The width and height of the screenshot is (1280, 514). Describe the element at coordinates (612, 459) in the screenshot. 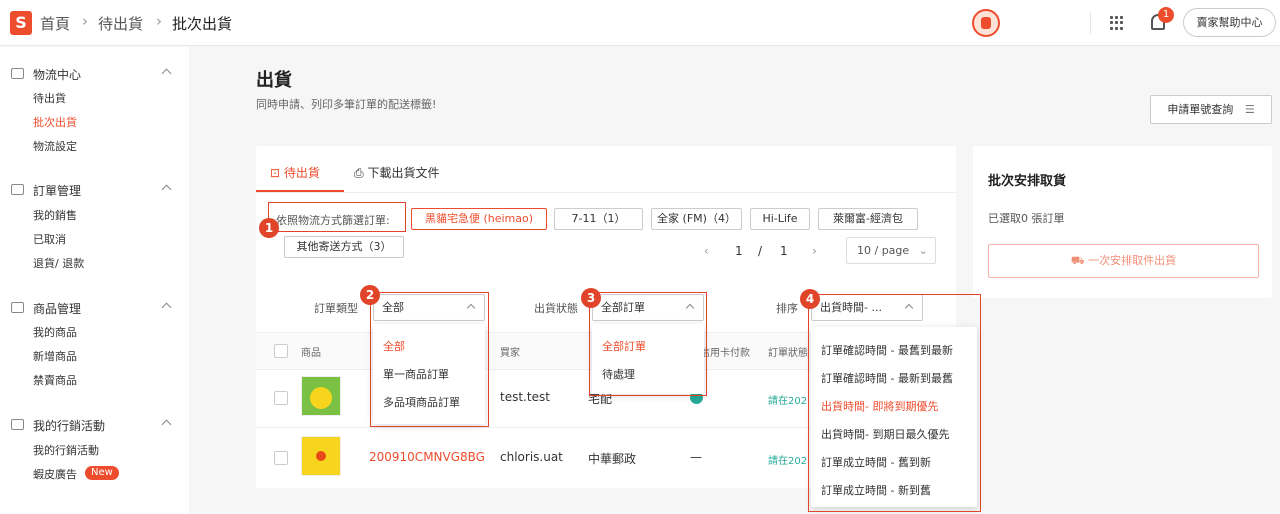

I see `shipping-method: 中華郵政` at that location.